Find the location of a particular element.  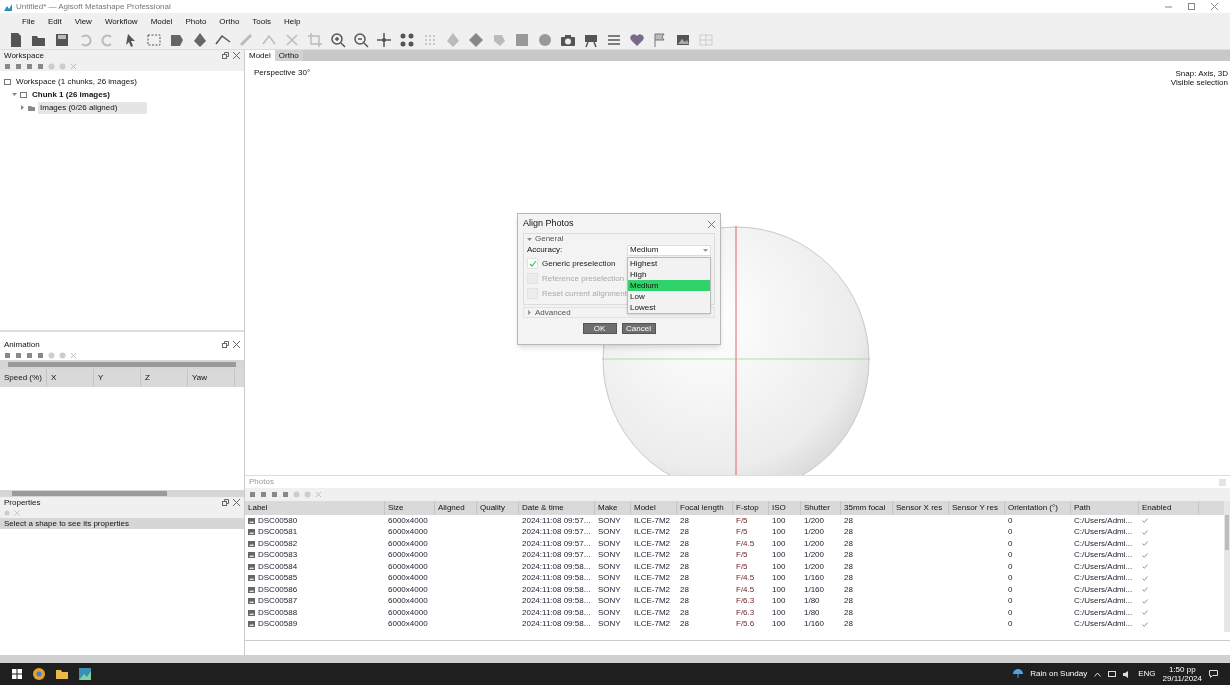

table-cell: F/5 is located at coordinates (742, 555).